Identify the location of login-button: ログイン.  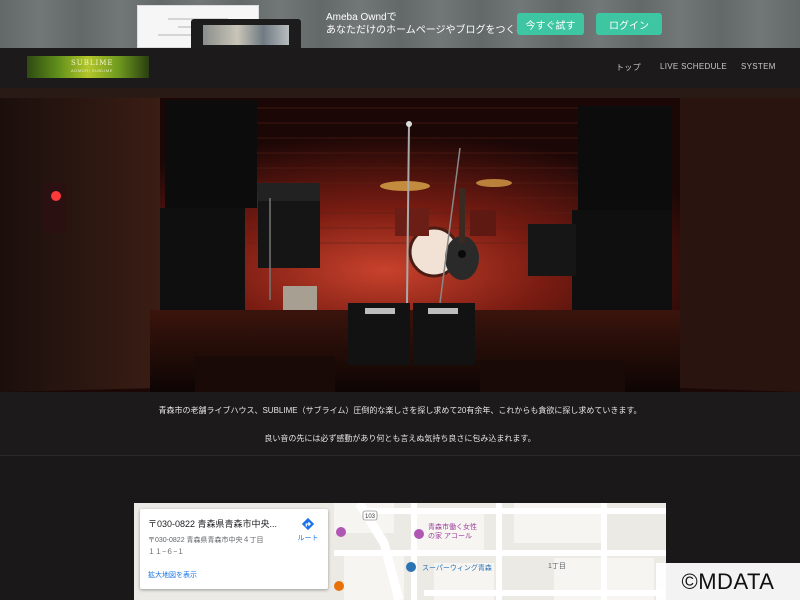
(629, 24).